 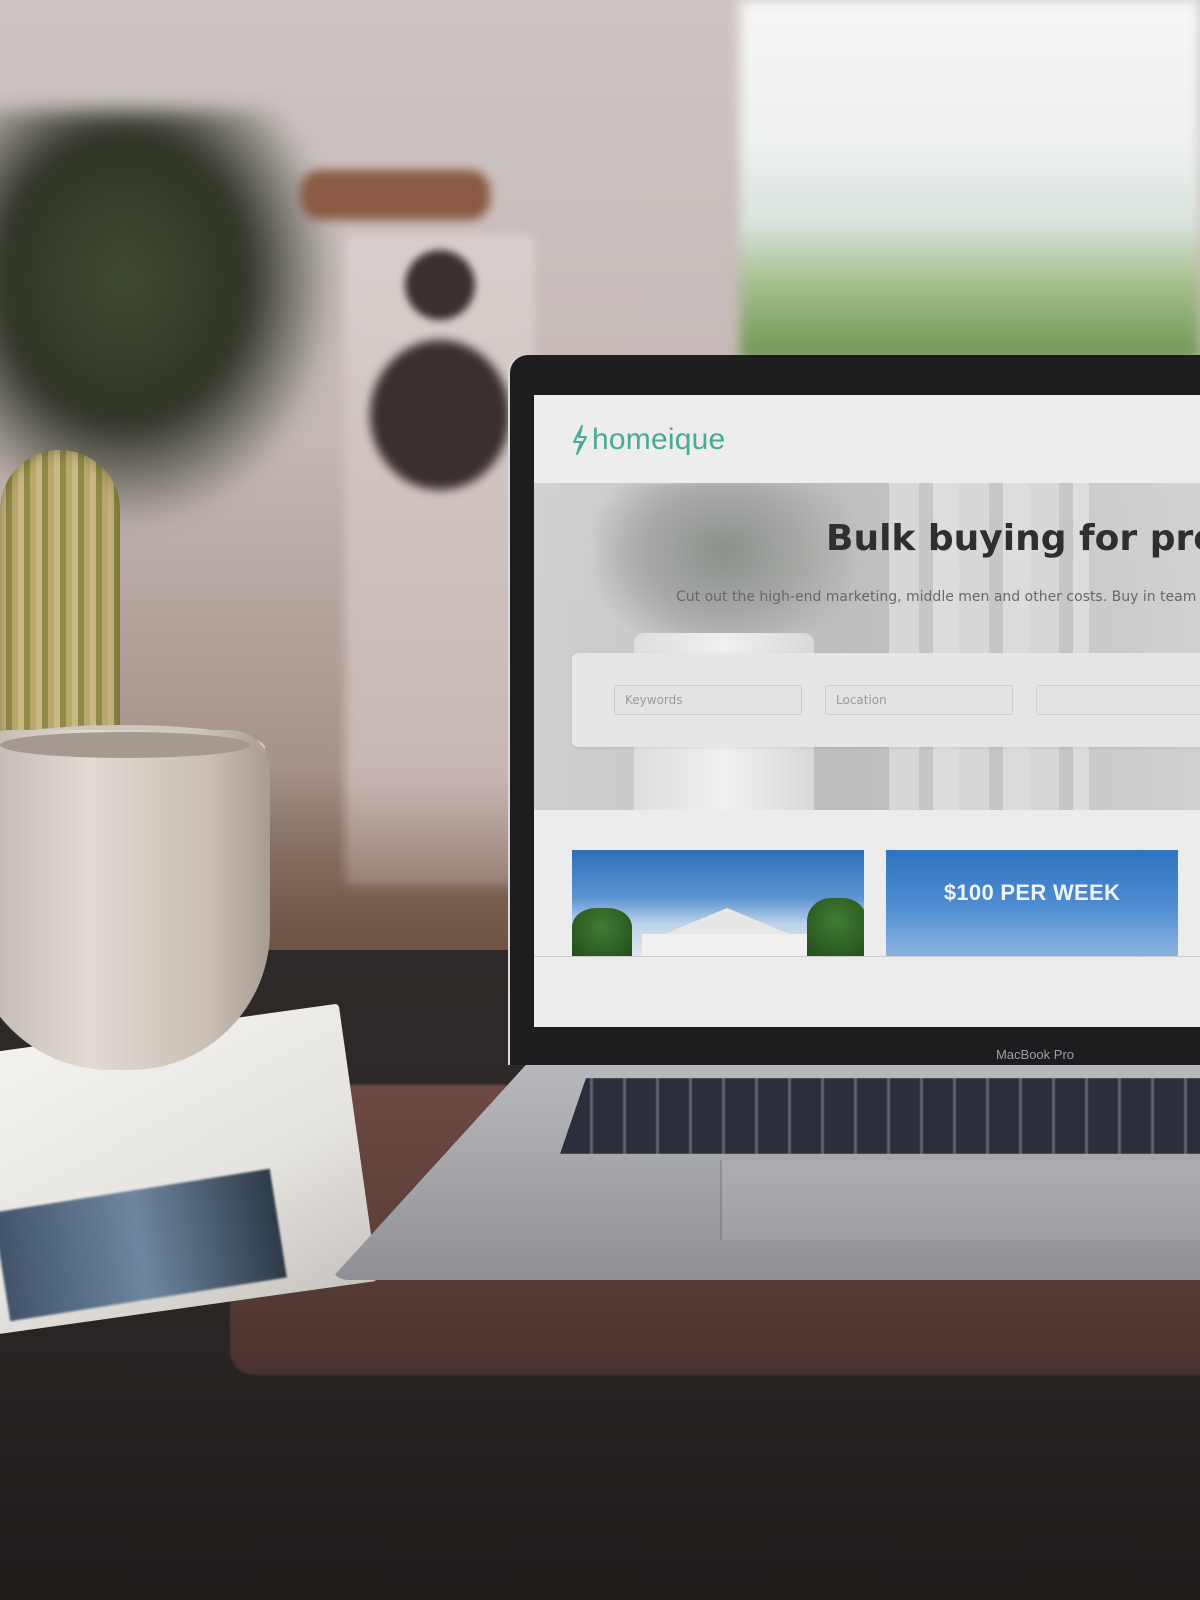 I want to click on hero-title: Bulk buying for proper, so click(x=1013, y=538).